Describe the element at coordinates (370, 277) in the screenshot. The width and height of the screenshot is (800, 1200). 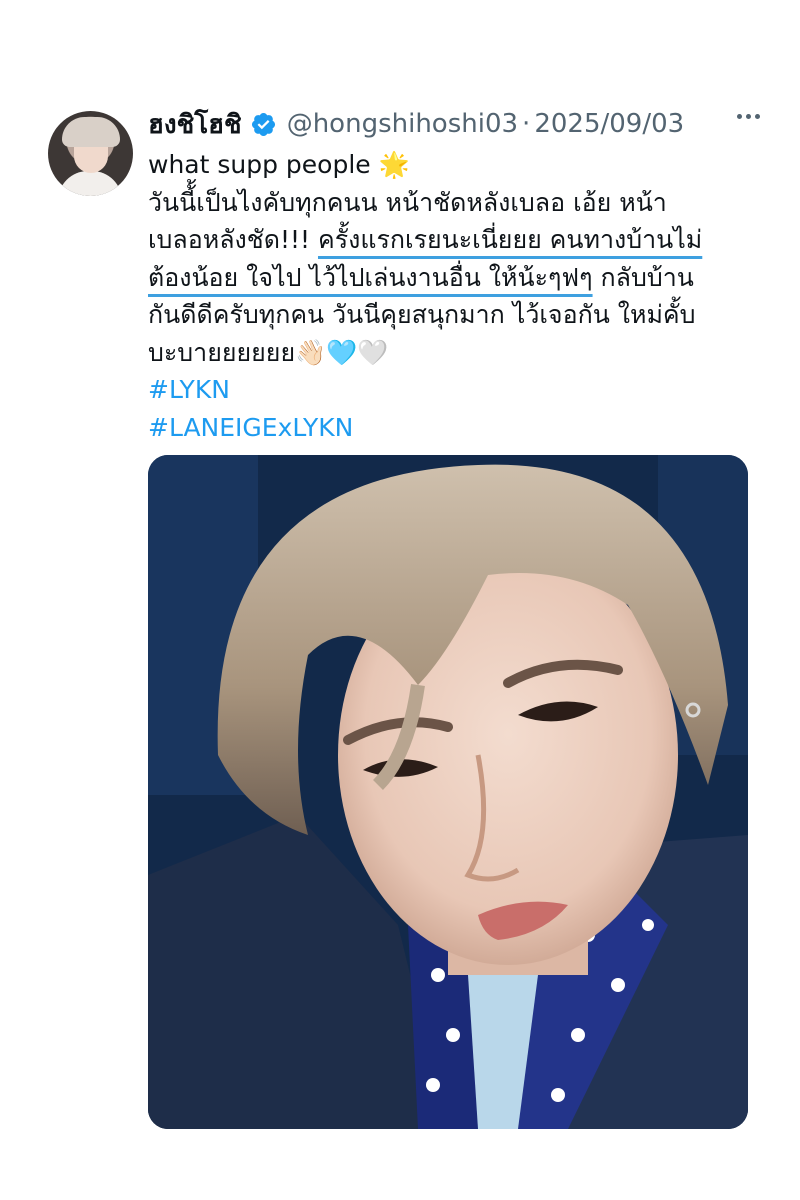
I see `highlighted-text: ต้องน้อย ใจไป ไว้ไปเล่นงานอื่น ให้น้ะๆฟๆ` at that location.